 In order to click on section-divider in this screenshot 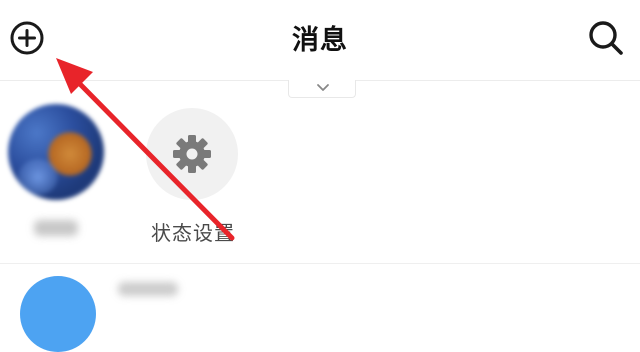, I will do `click(320, 263)`.